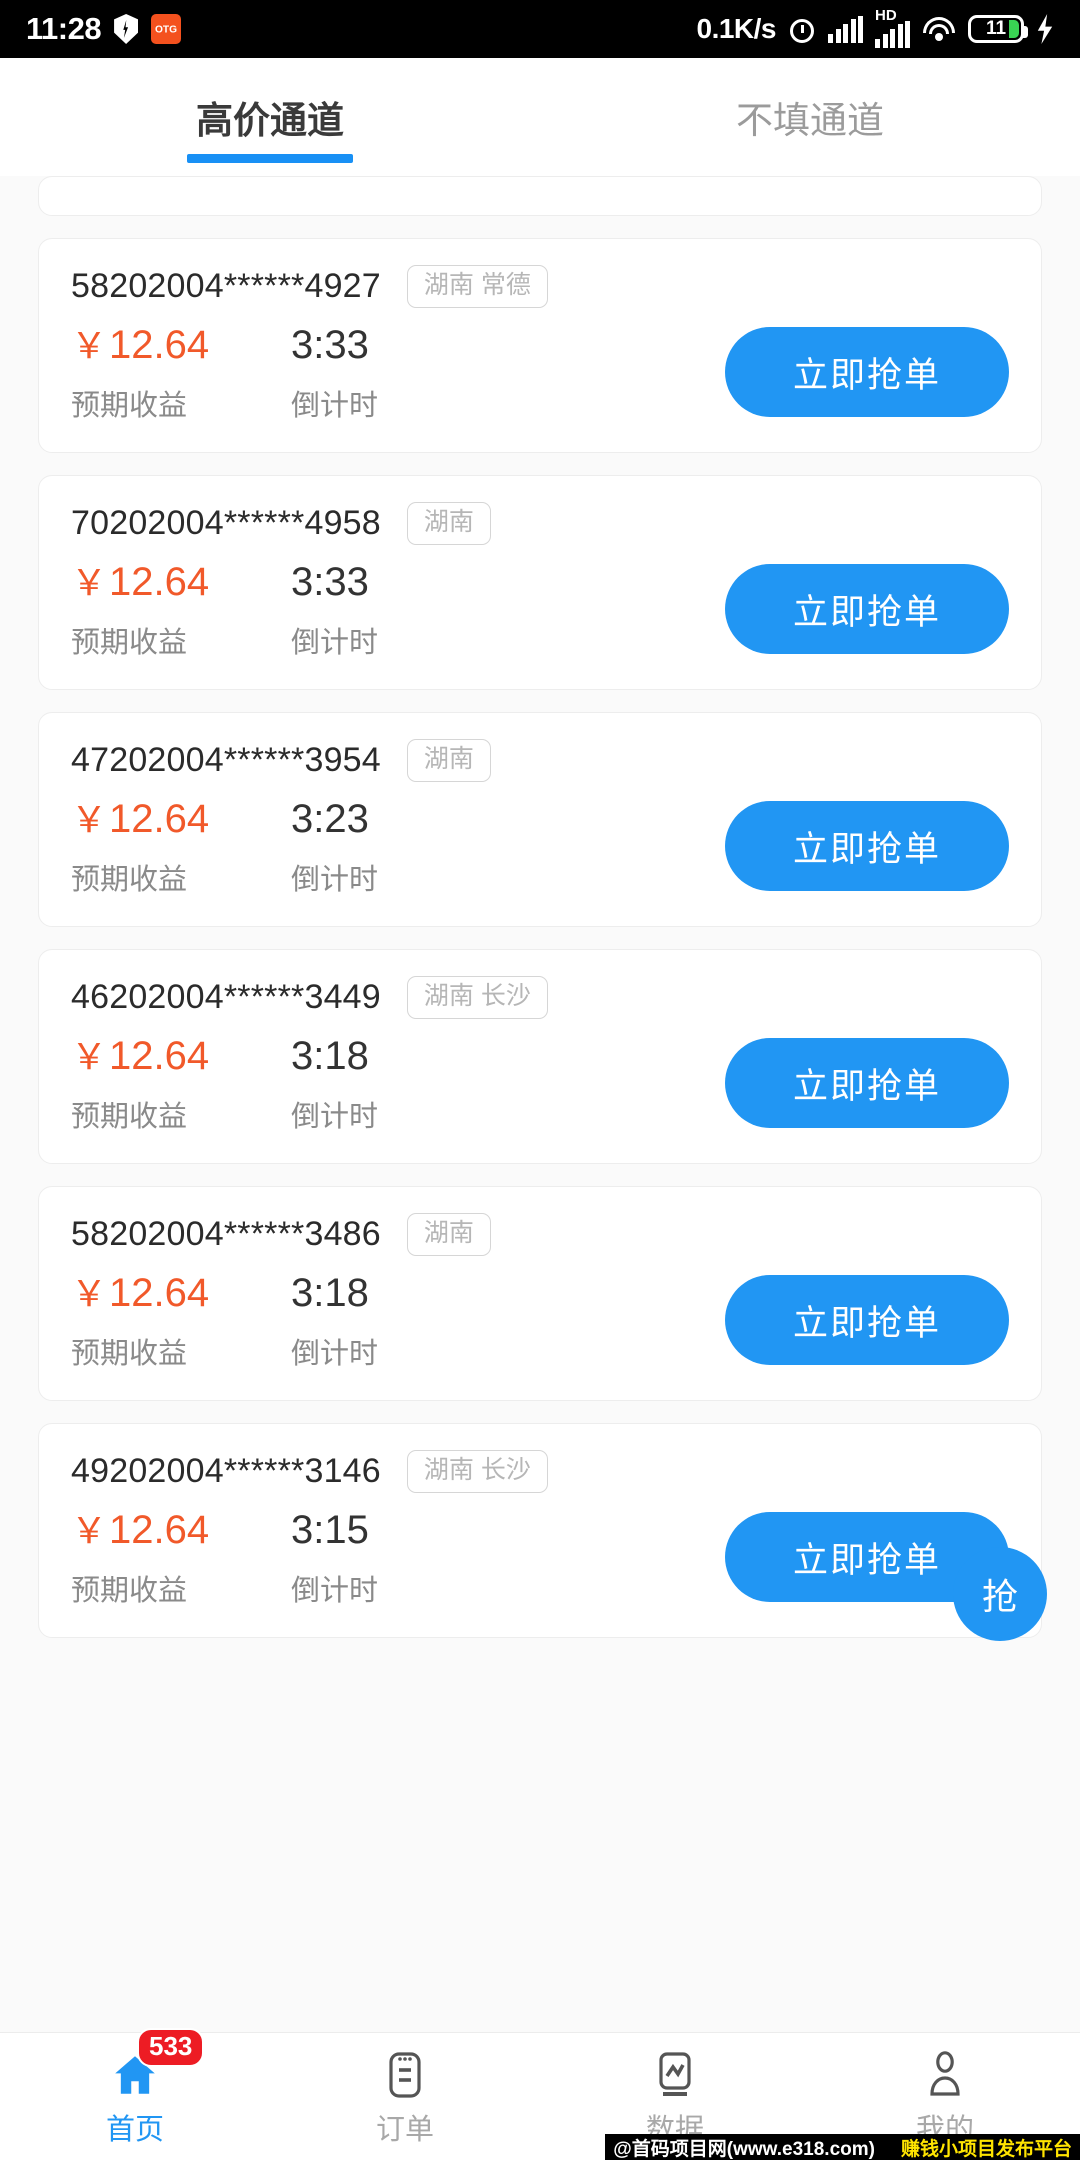 This screenshot has width=1080, height=2160. Describe the element at coordinates (540, 286) in the screenshot. I see `order-card-header: 58202004******4927 湖南 常德` at that location.